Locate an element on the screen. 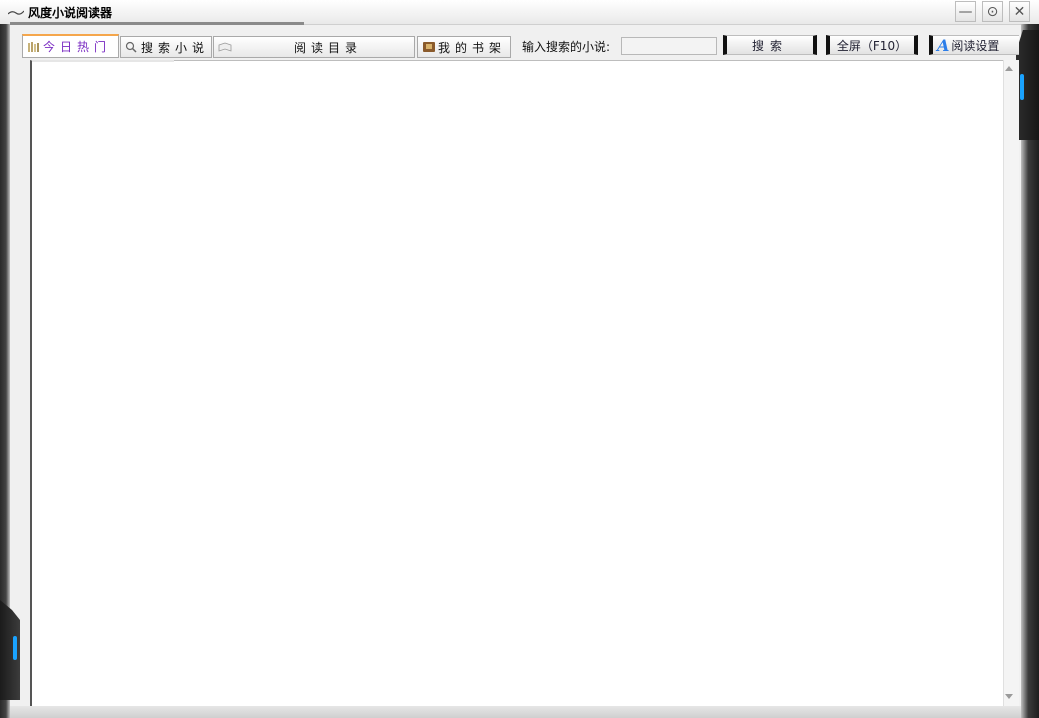  tab-today-hot: 今日热门 is located at coordinates (70, 46).